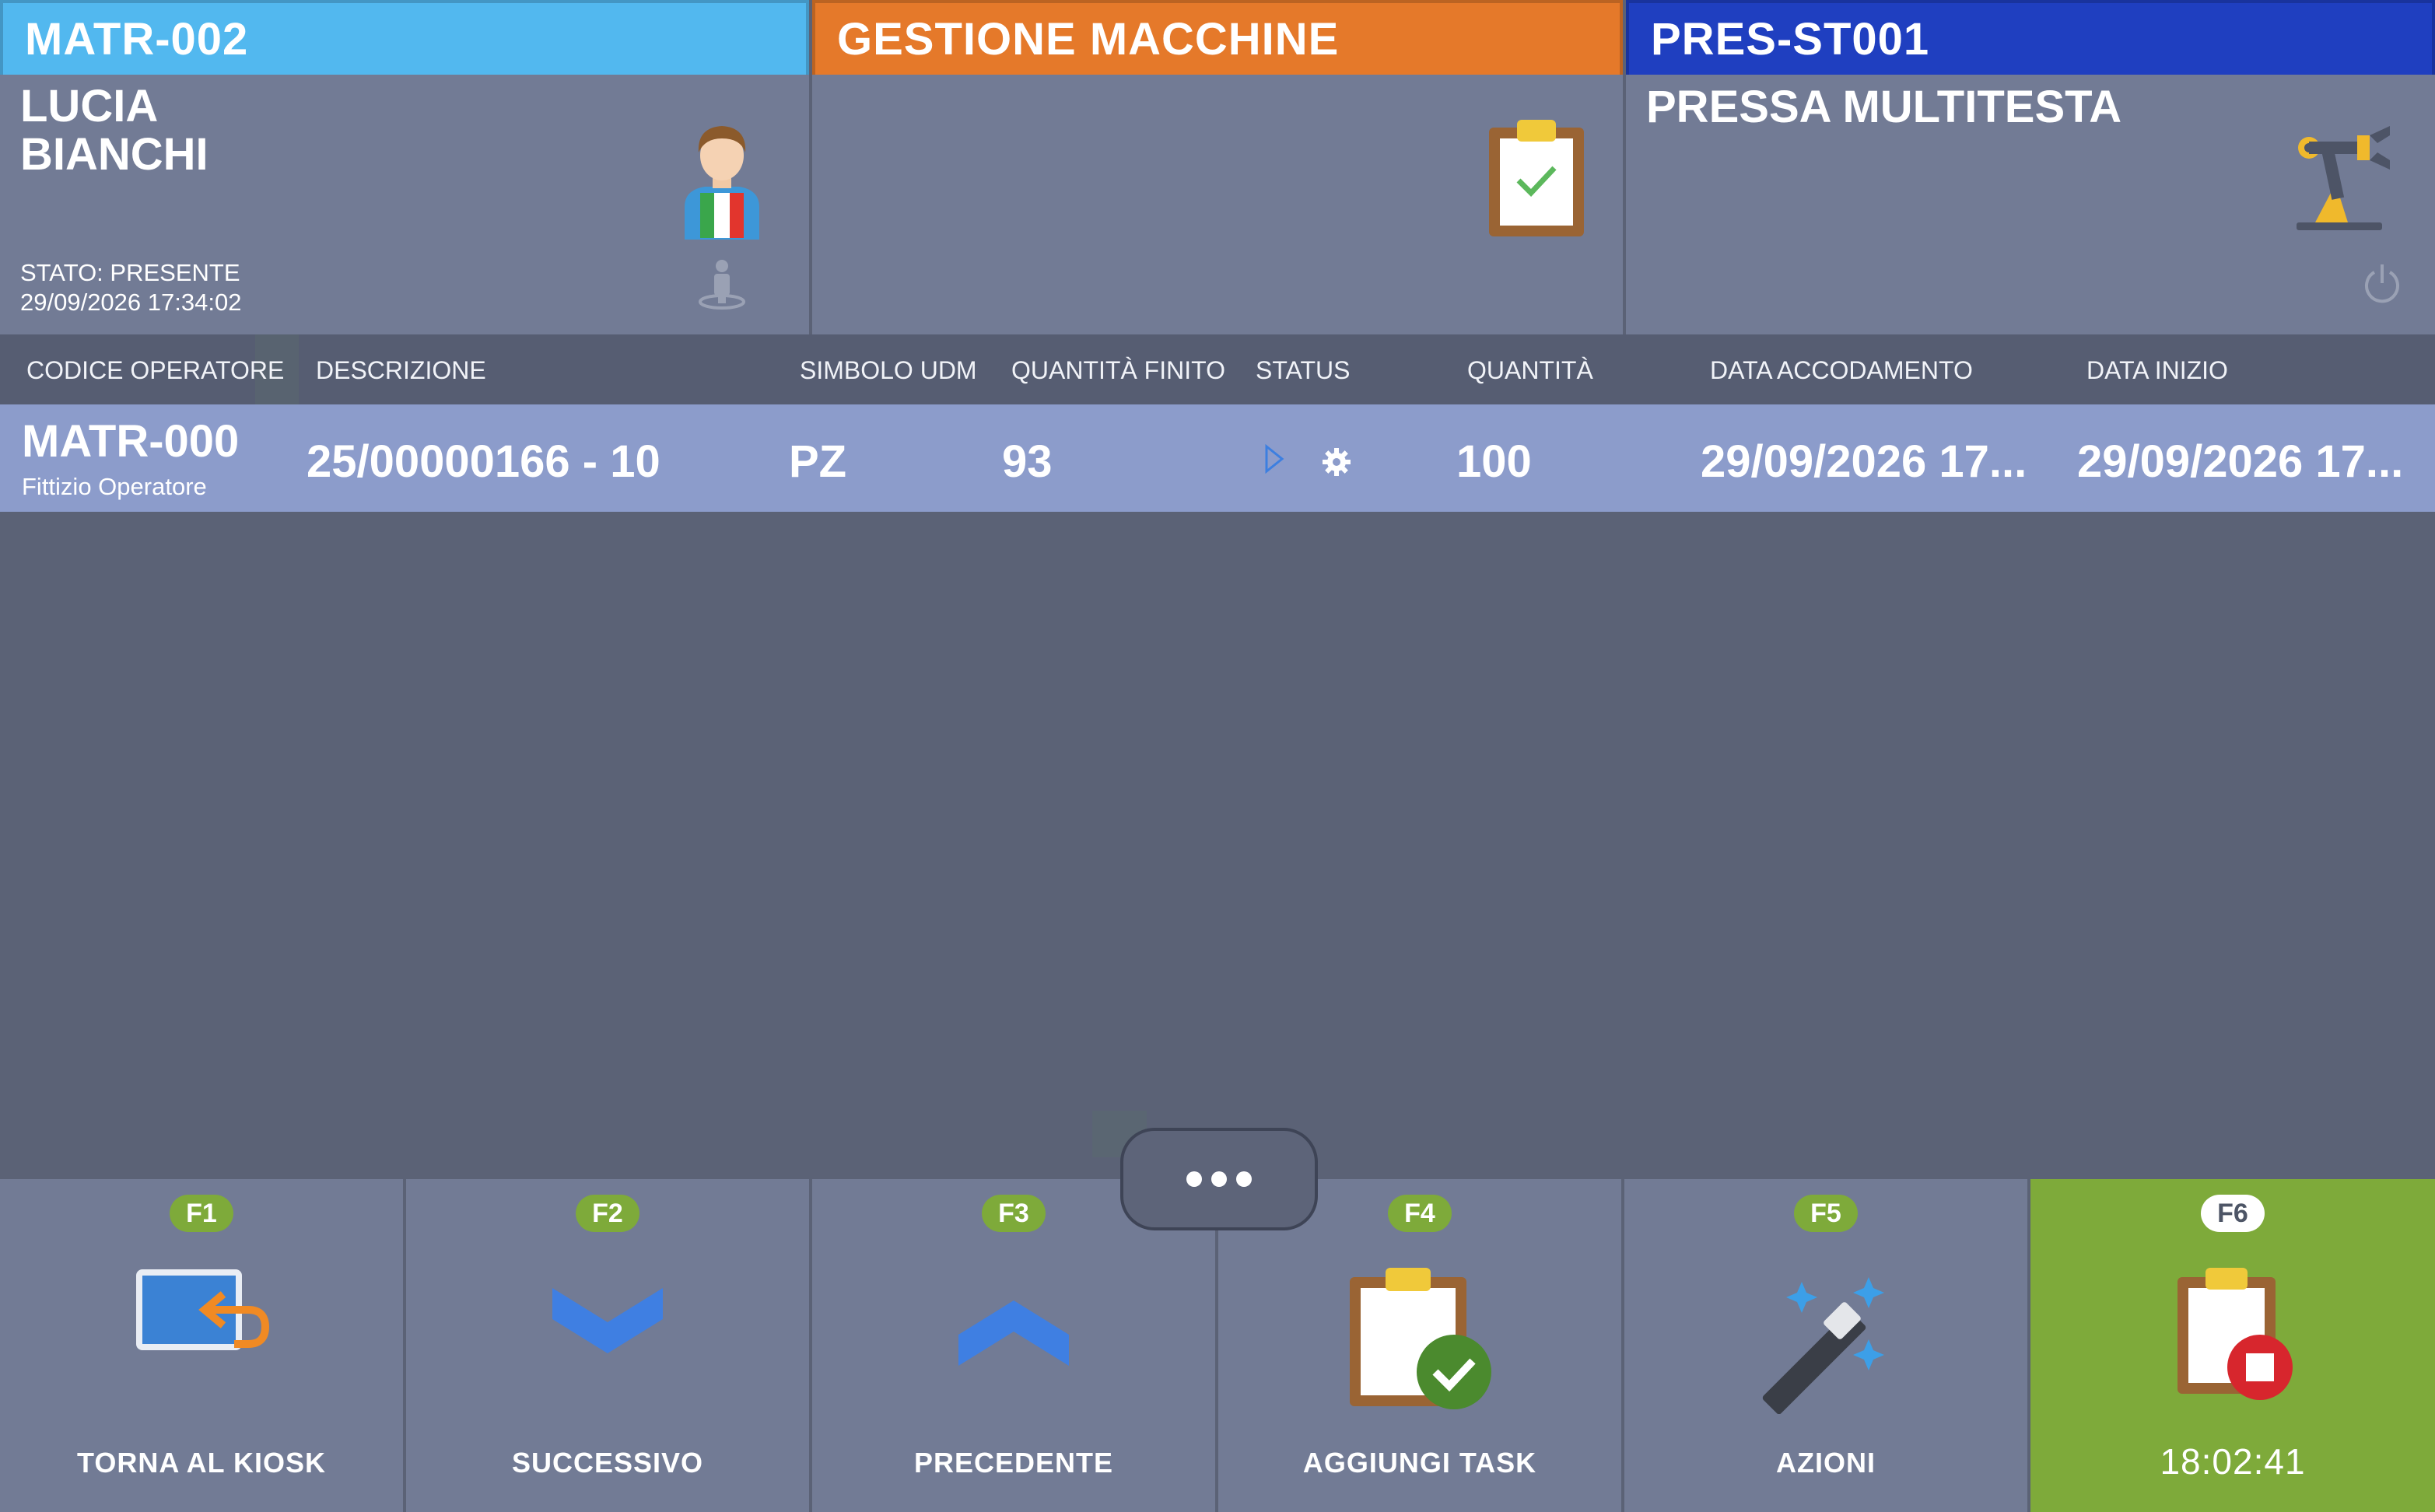  I want to click on gear-icon, so click(1337, 462).